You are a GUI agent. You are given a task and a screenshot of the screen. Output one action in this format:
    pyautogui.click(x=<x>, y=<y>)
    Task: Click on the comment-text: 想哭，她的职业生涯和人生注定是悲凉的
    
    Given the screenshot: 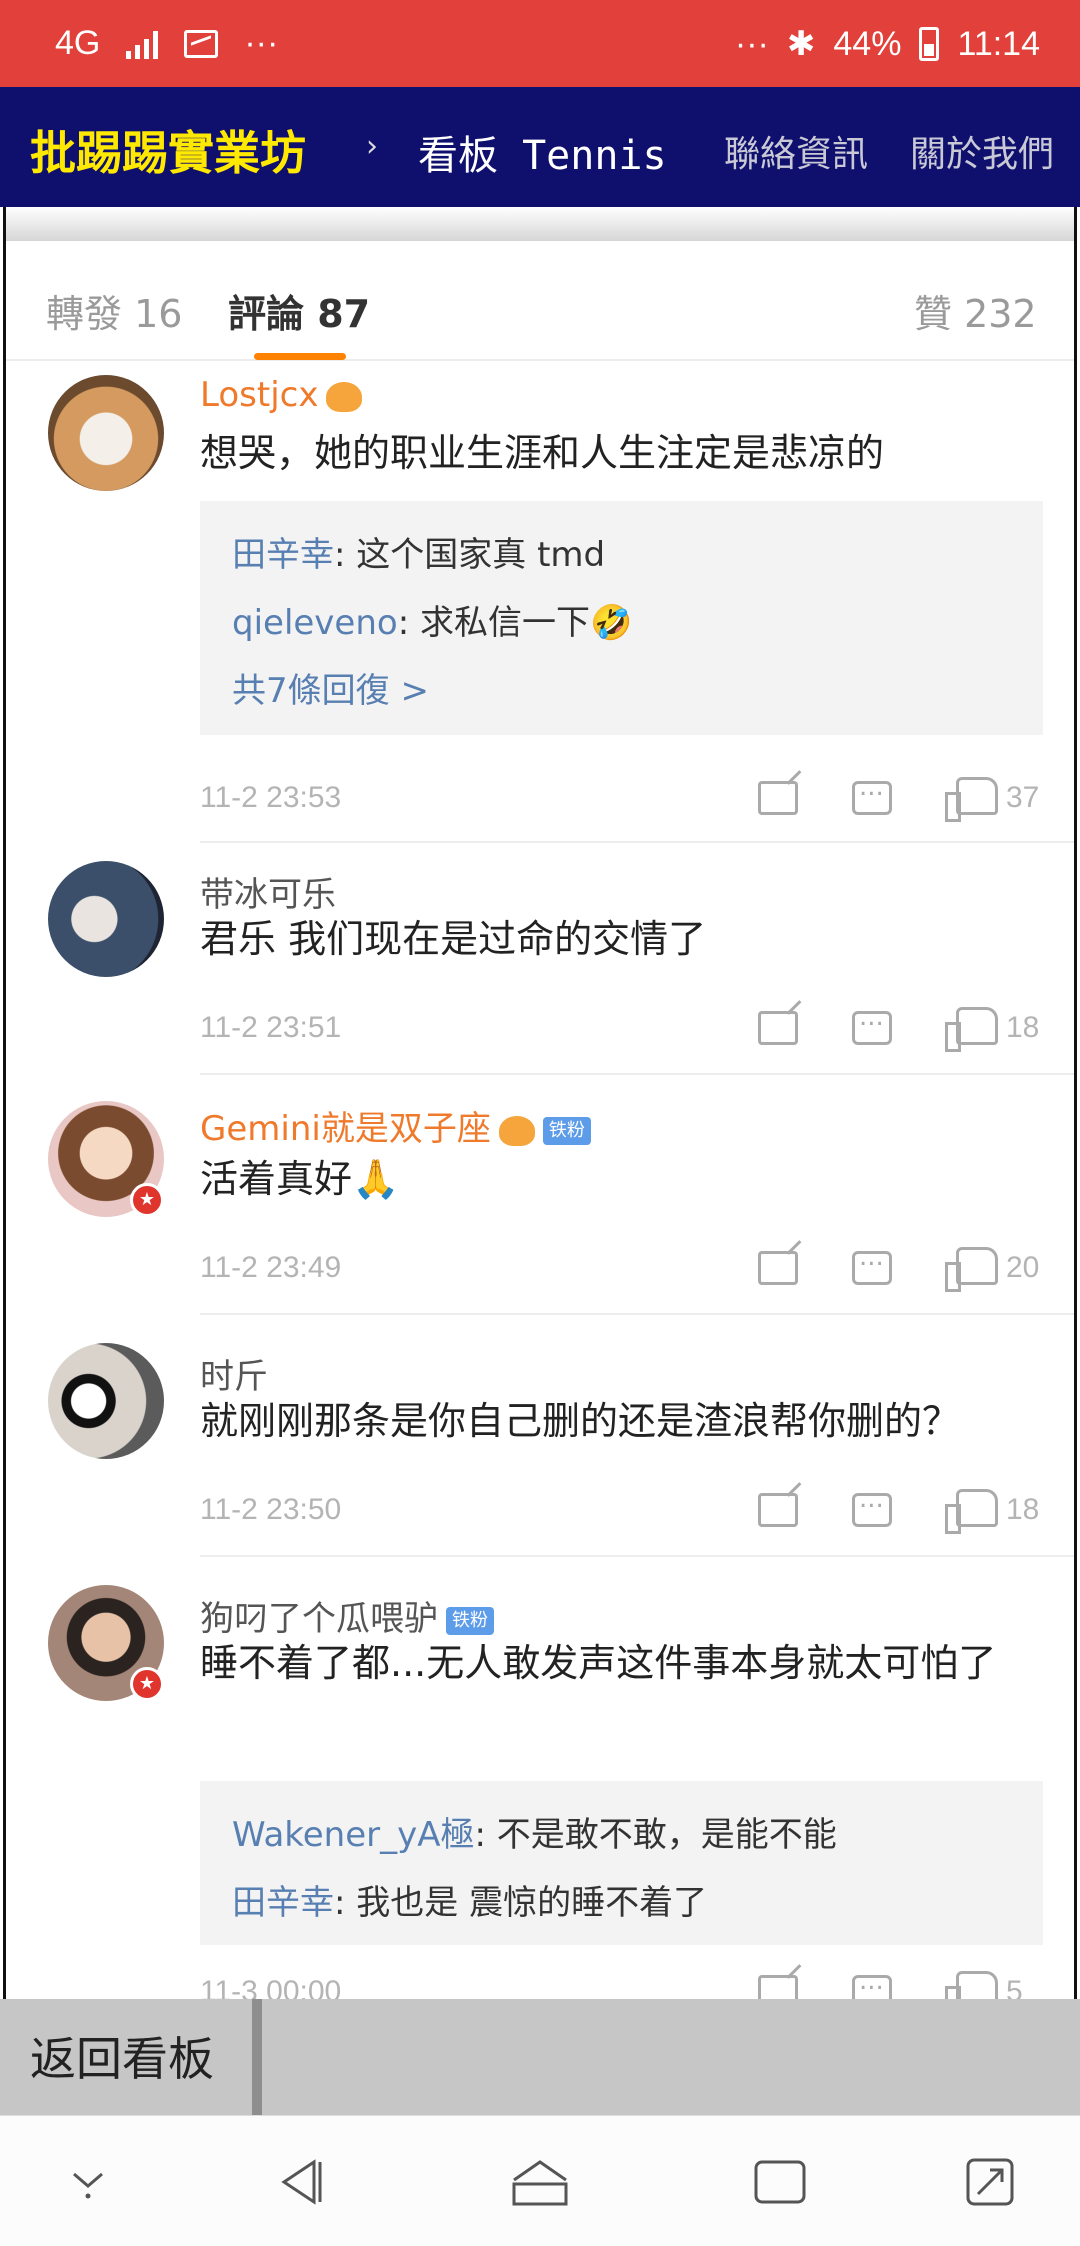 What is the action you would take?
    pyautogui.click(x=542, y=453)
    